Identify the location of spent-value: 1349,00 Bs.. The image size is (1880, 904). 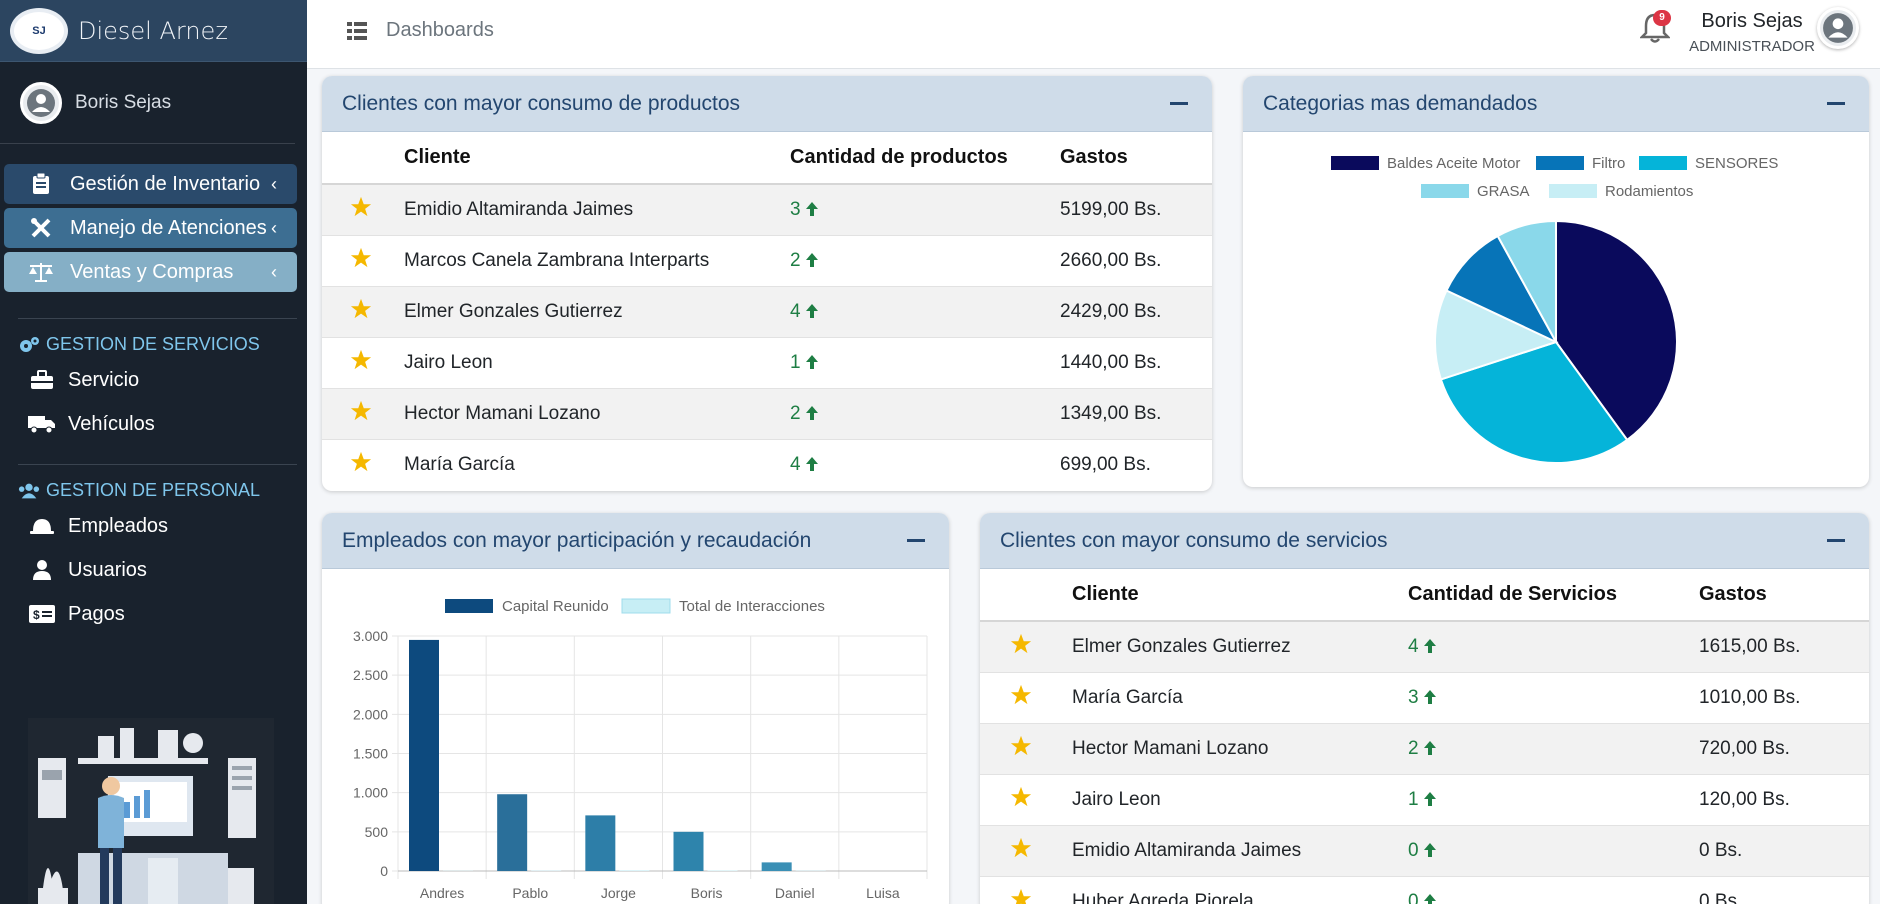
(1136, 413).